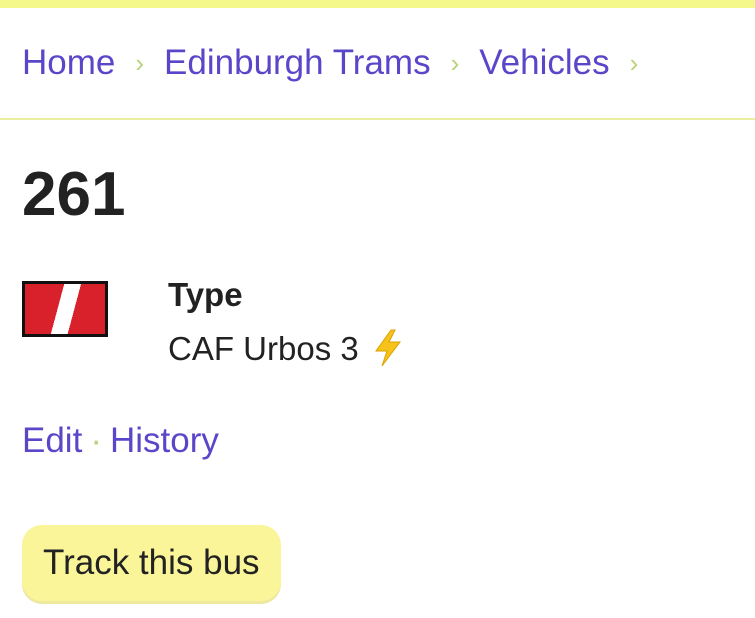 This screenshot has height=618, width=755. Describe the element at coordinates (151, 563) in the screenshot. I see `track-bus-button: Track this bus` at that location.